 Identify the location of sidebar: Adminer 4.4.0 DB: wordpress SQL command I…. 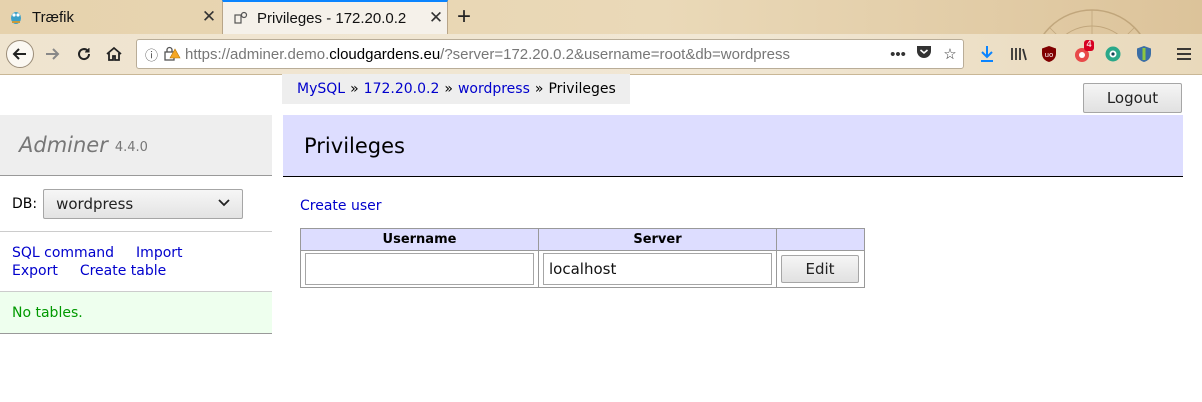
(136, 224).